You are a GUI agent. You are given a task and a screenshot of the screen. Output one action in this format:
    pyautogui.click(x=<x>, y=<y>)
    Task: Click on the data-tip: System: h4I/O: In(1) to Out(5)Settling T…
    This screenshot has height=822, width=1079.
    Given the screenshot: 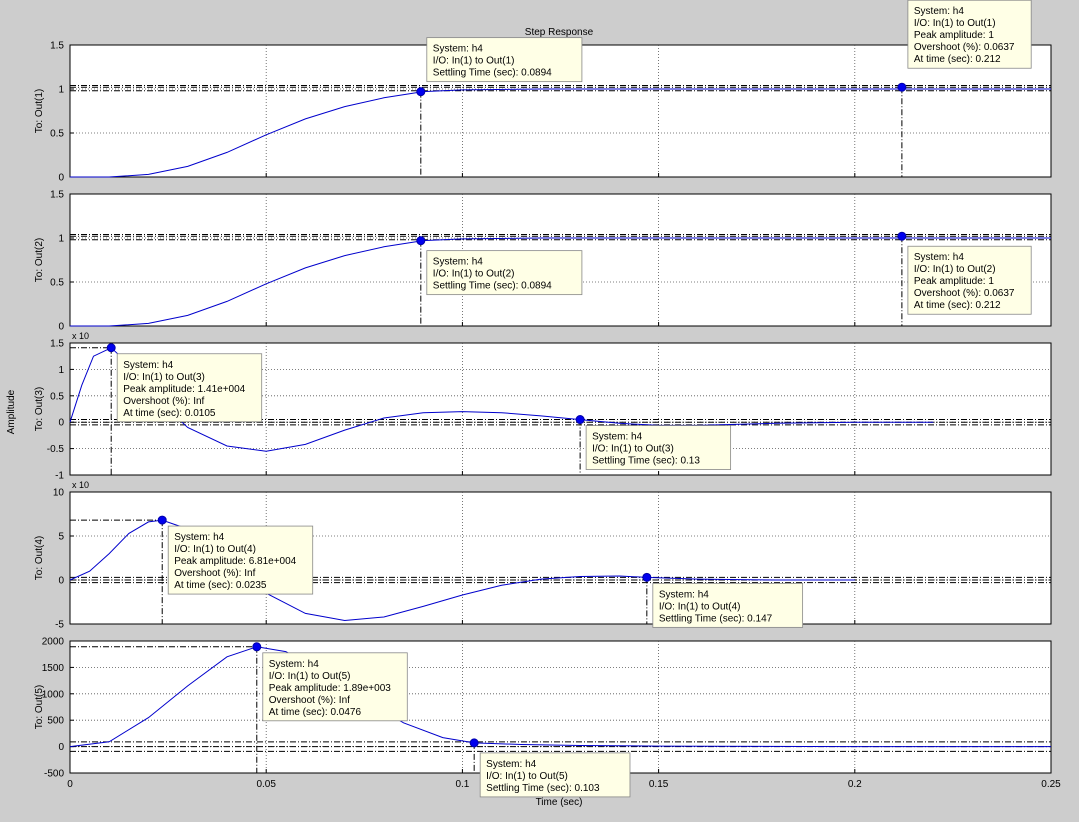 What is the action you would take?
    pyautogui.click(x=555, y=775)
    